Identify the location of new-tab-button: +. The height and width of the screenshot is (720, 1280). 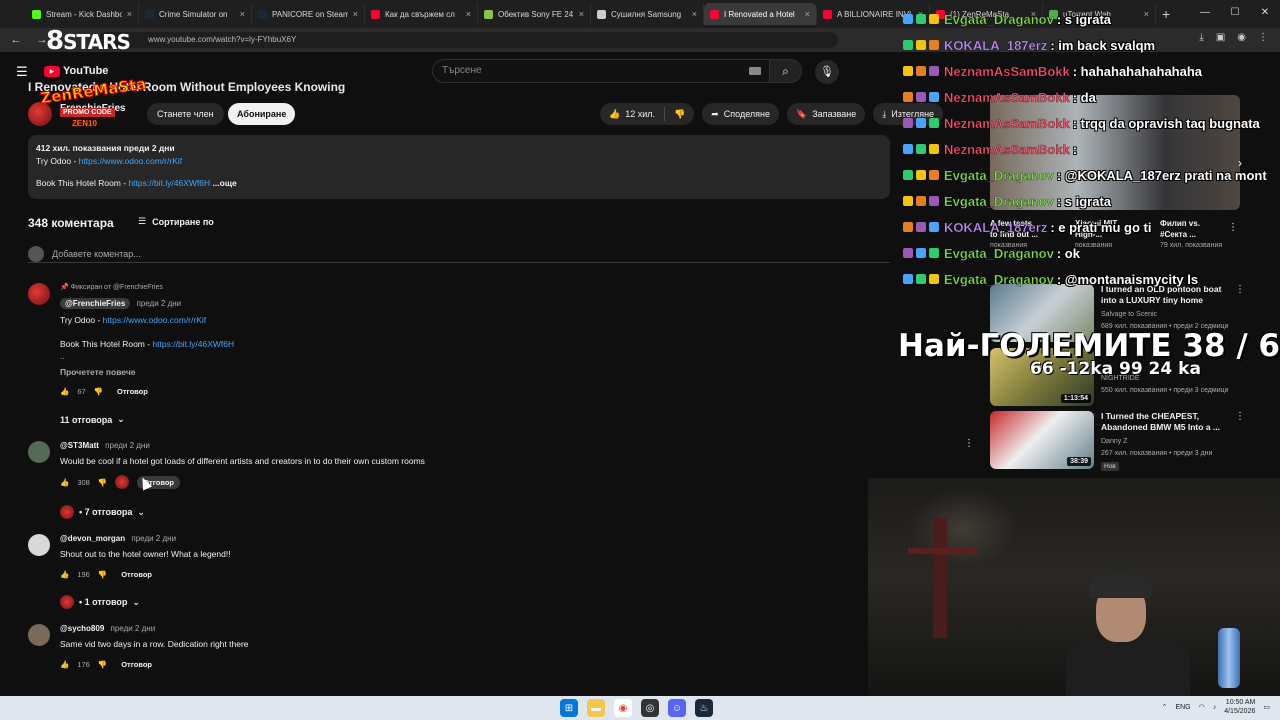
(1166, 14).